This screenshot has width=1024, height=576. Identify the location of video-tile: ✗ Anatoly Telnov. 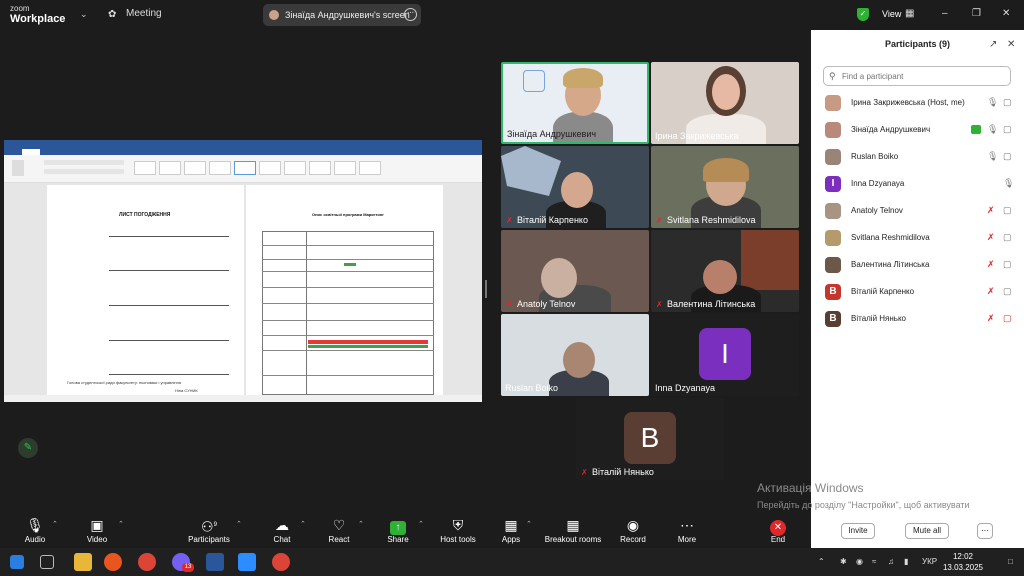
(575, 271).